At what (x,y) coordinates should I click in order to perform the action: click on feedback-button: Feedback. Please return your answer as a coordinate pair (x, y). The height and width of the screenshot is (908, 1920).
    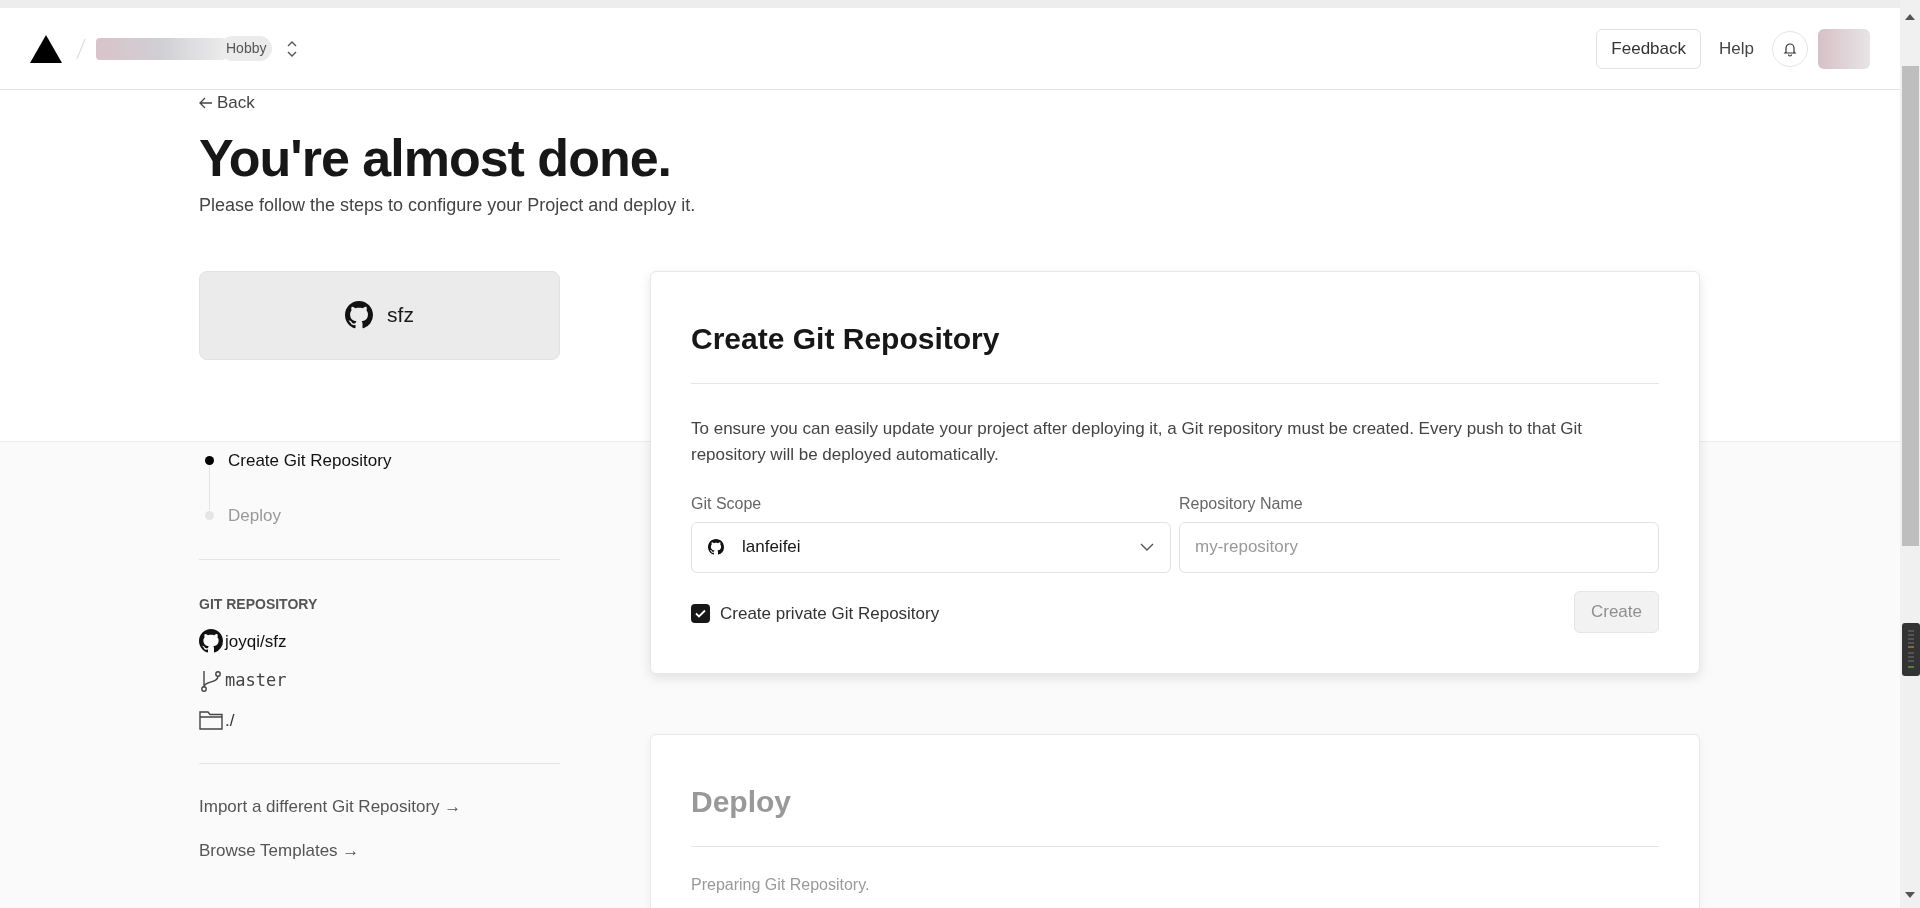
    Looking at the image, I should click on (1649, 48).